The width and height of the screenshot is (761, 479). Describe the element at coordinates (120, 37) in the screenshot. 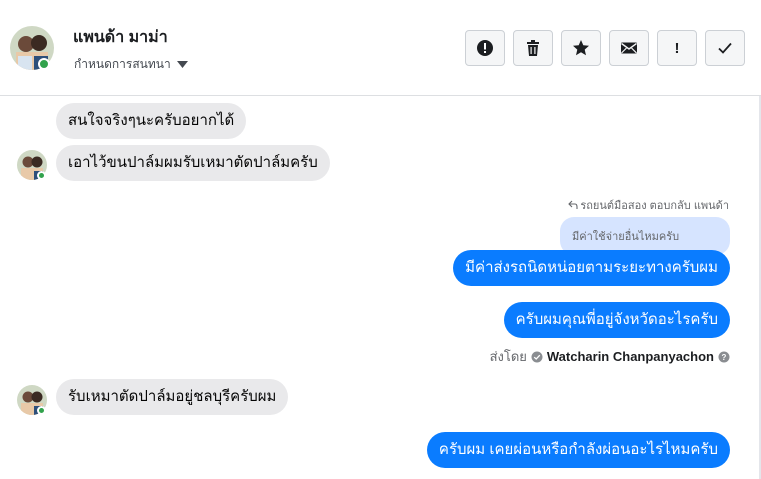

I see `contact-name: แพนด้า มาม่า` at that location.